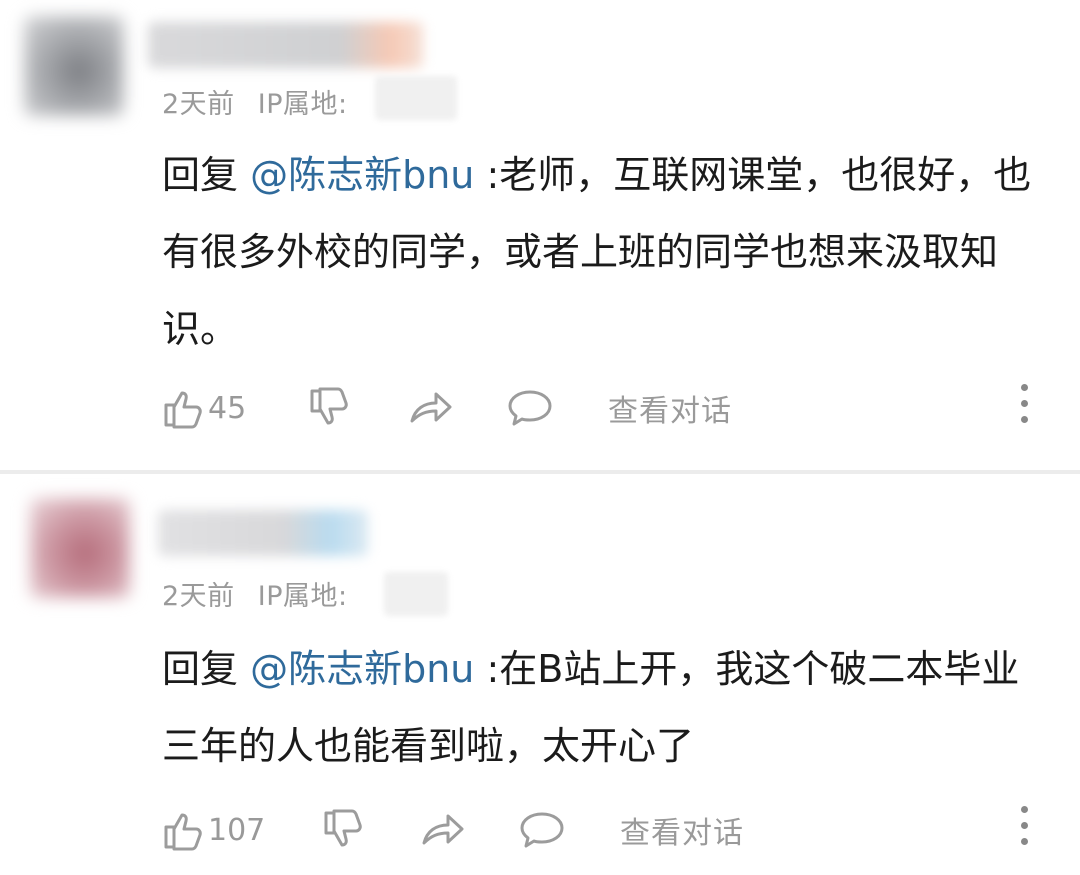 The height and width of the screenshot is (875, 1080). What do you see at coordinates (227, 408) in the screenshot?
I see `like-count: 45` at bounding box center [227, 408].